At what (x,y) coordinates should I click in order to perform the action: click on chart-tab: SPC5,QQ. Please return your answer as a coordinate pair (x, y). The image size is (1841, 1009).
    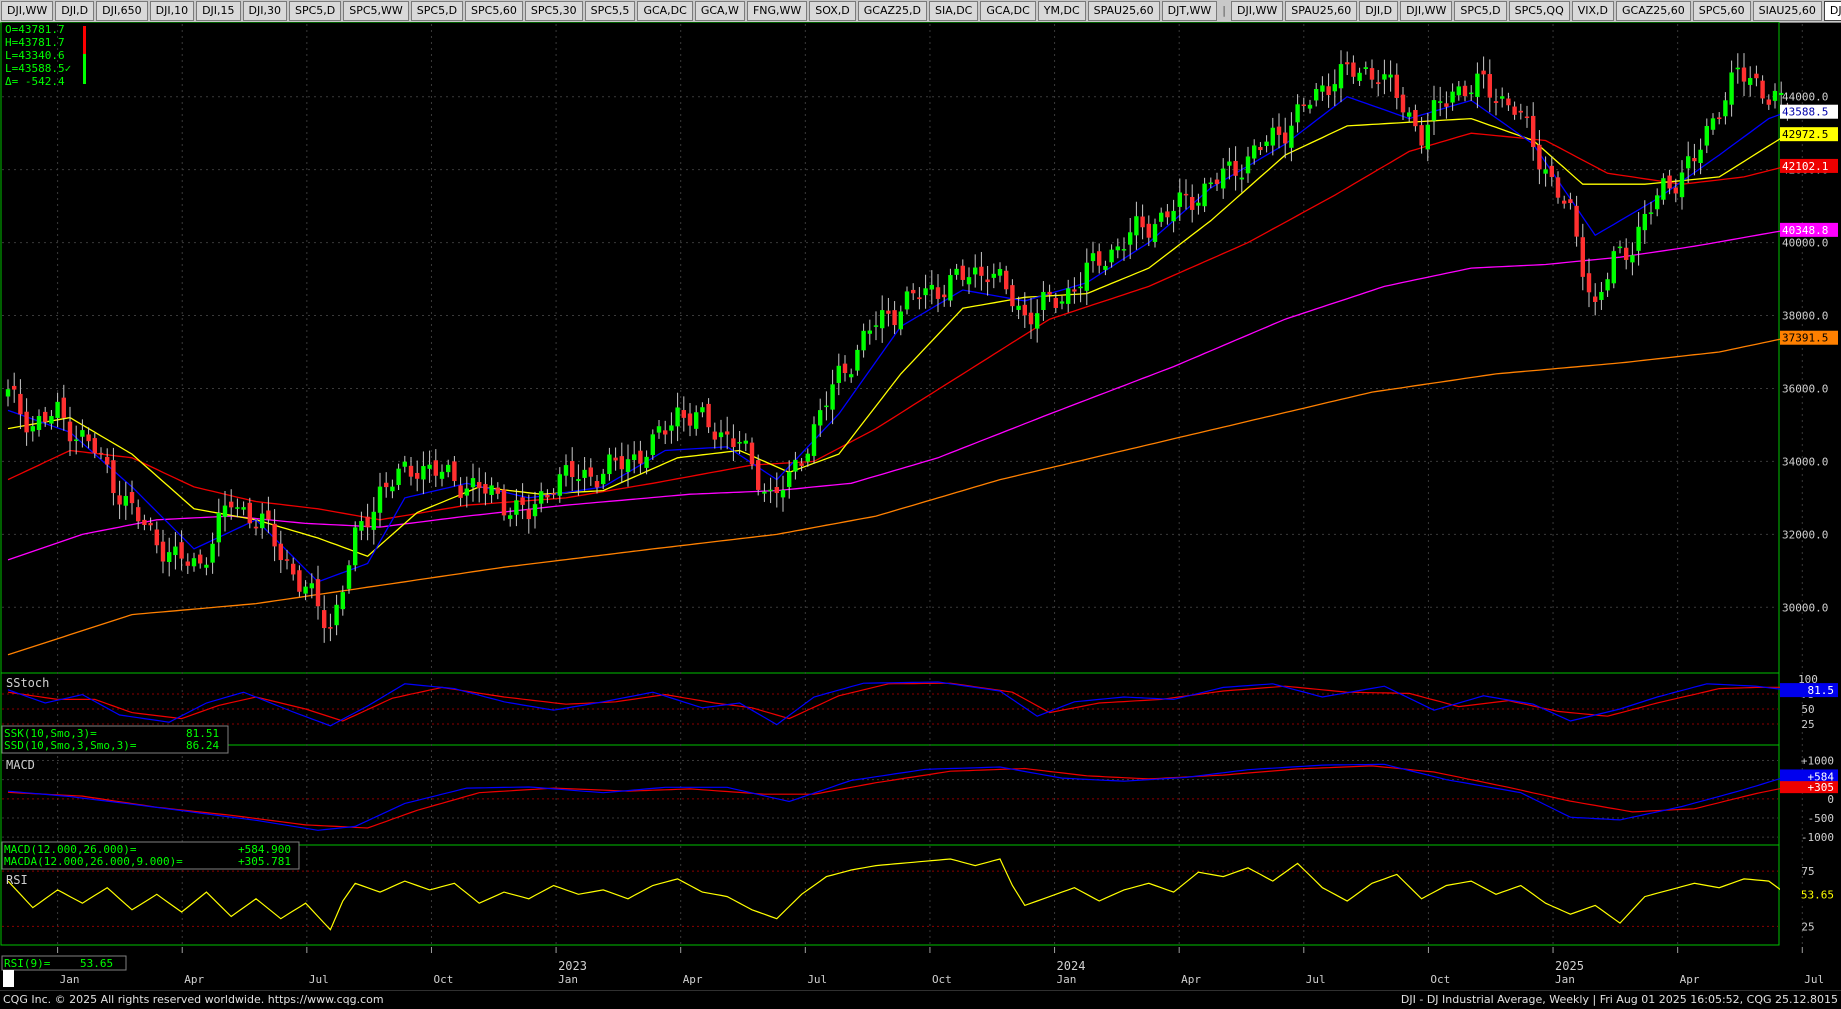
    Looking at the image, I should click on (1539, 11).